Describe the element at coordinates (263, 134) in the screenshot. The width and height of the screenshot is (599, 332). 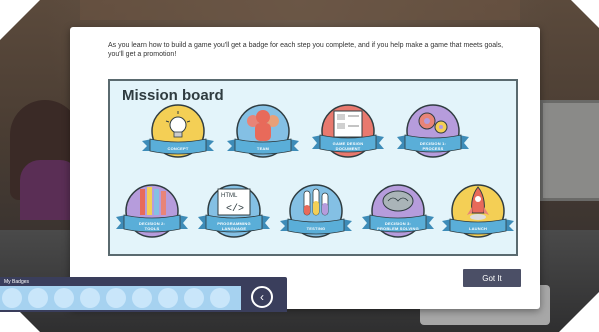
I see `badge-team: TEAM` at that location.